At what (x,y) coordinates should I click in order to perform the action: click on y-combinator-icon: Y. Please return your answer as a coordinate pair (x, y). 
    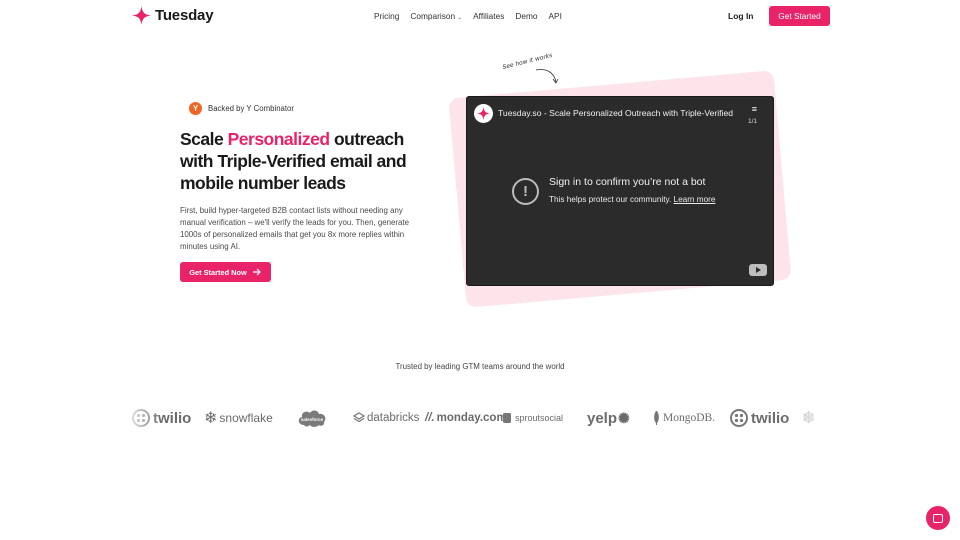
    Looking at the image, I should click on (195, 108).